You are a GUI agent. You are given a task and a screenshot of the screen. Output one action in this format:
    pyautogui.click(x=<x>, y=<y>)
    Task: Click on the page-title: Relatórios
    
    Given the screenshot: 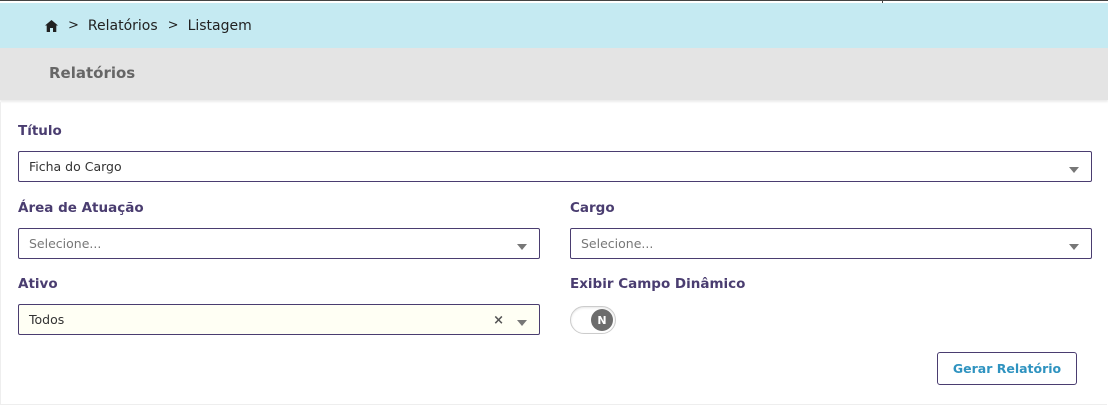 What is the action you would take?
    pyautogui.click(x=92, y=73)
    